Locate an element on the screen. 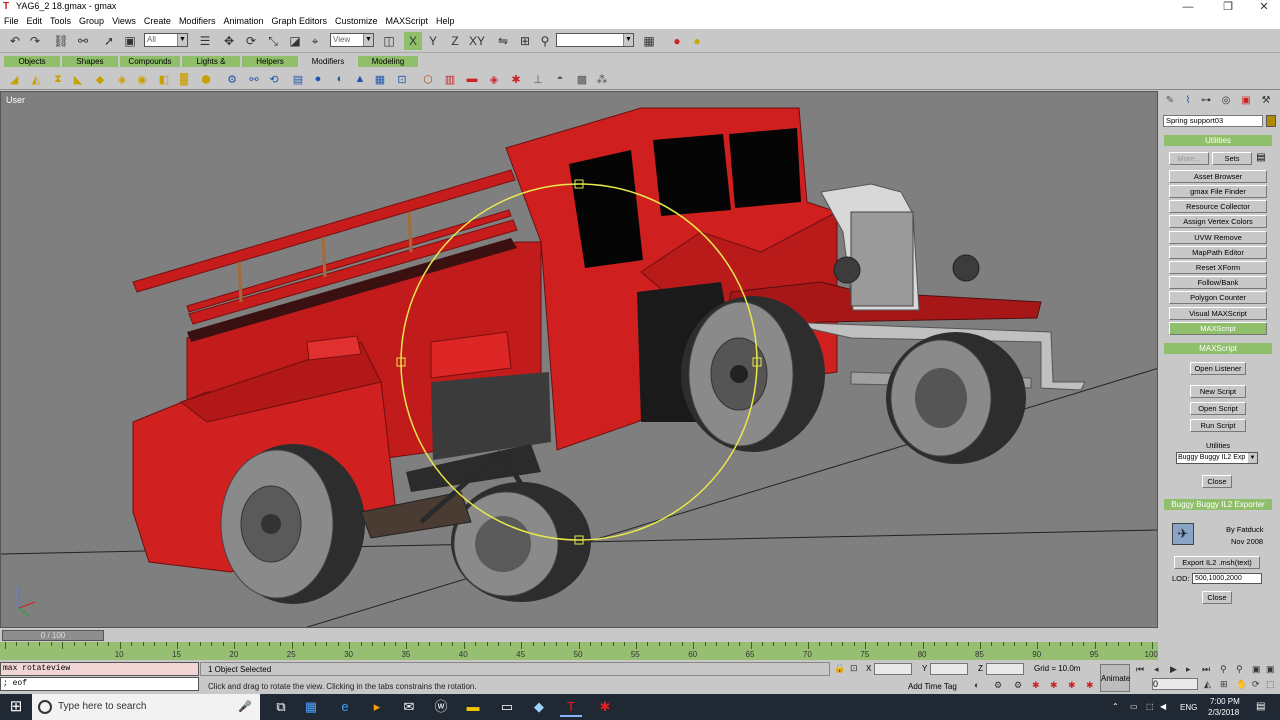 Image resolution: width=1280 pixels, height=720 pixels. menu-views: Views is located at coordinates (124, 21).